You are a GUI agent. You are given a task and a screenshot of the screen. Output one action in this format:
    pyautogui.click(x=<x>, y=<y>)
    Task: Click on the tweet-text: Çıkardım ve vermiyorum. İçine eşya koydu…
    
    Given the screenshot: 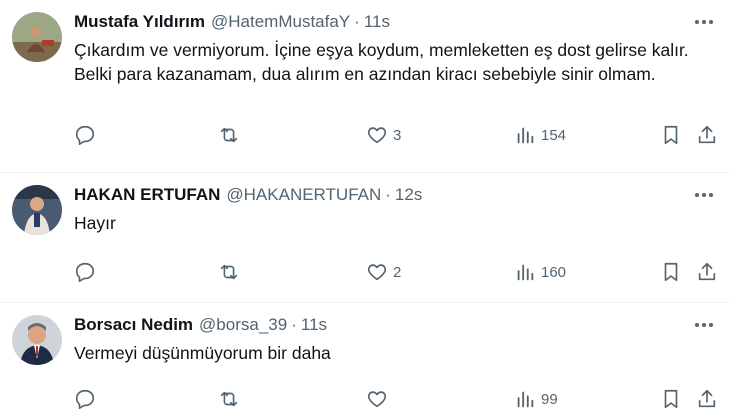 What is the action you would take?
    pyautogui.click(x=381, y=62)
    